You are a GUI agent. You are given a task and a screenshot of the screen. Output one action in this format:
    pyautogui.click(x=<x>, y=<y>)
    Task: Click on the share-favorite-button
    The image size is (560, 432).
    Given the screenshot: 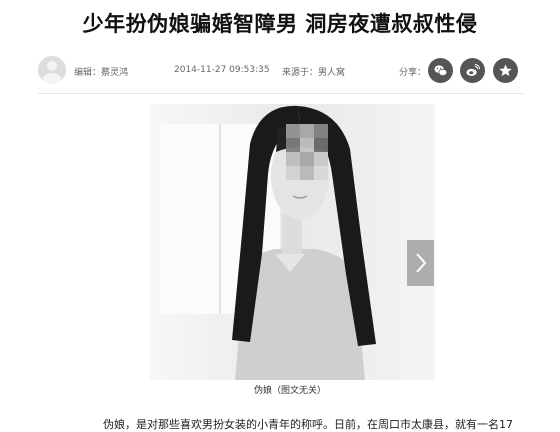 What is the action you would take?
    pyautogui.click(x=505, y=70)
    